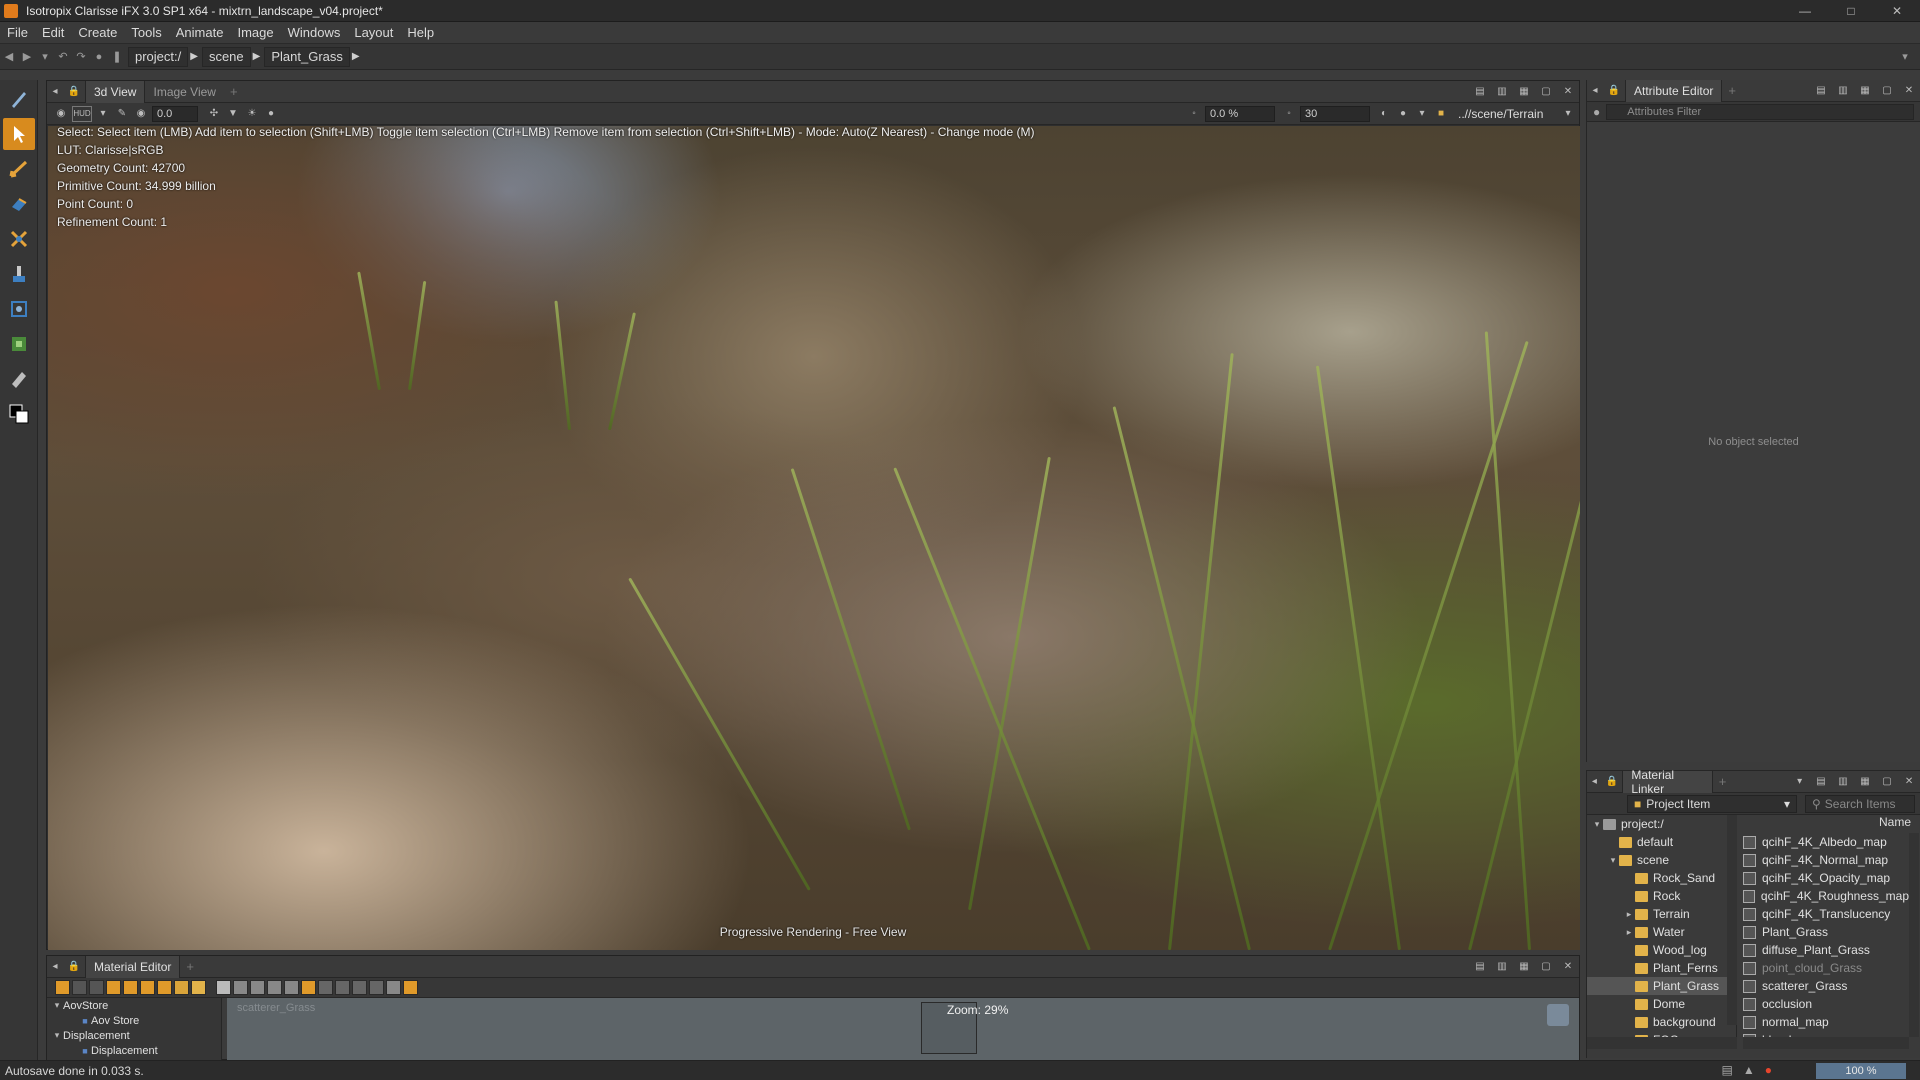 This screenshot has width=1920, height=1080. Describe the element at coordinates (1914, 935) in the screenshot. I see `list-scrollbar` at that location.